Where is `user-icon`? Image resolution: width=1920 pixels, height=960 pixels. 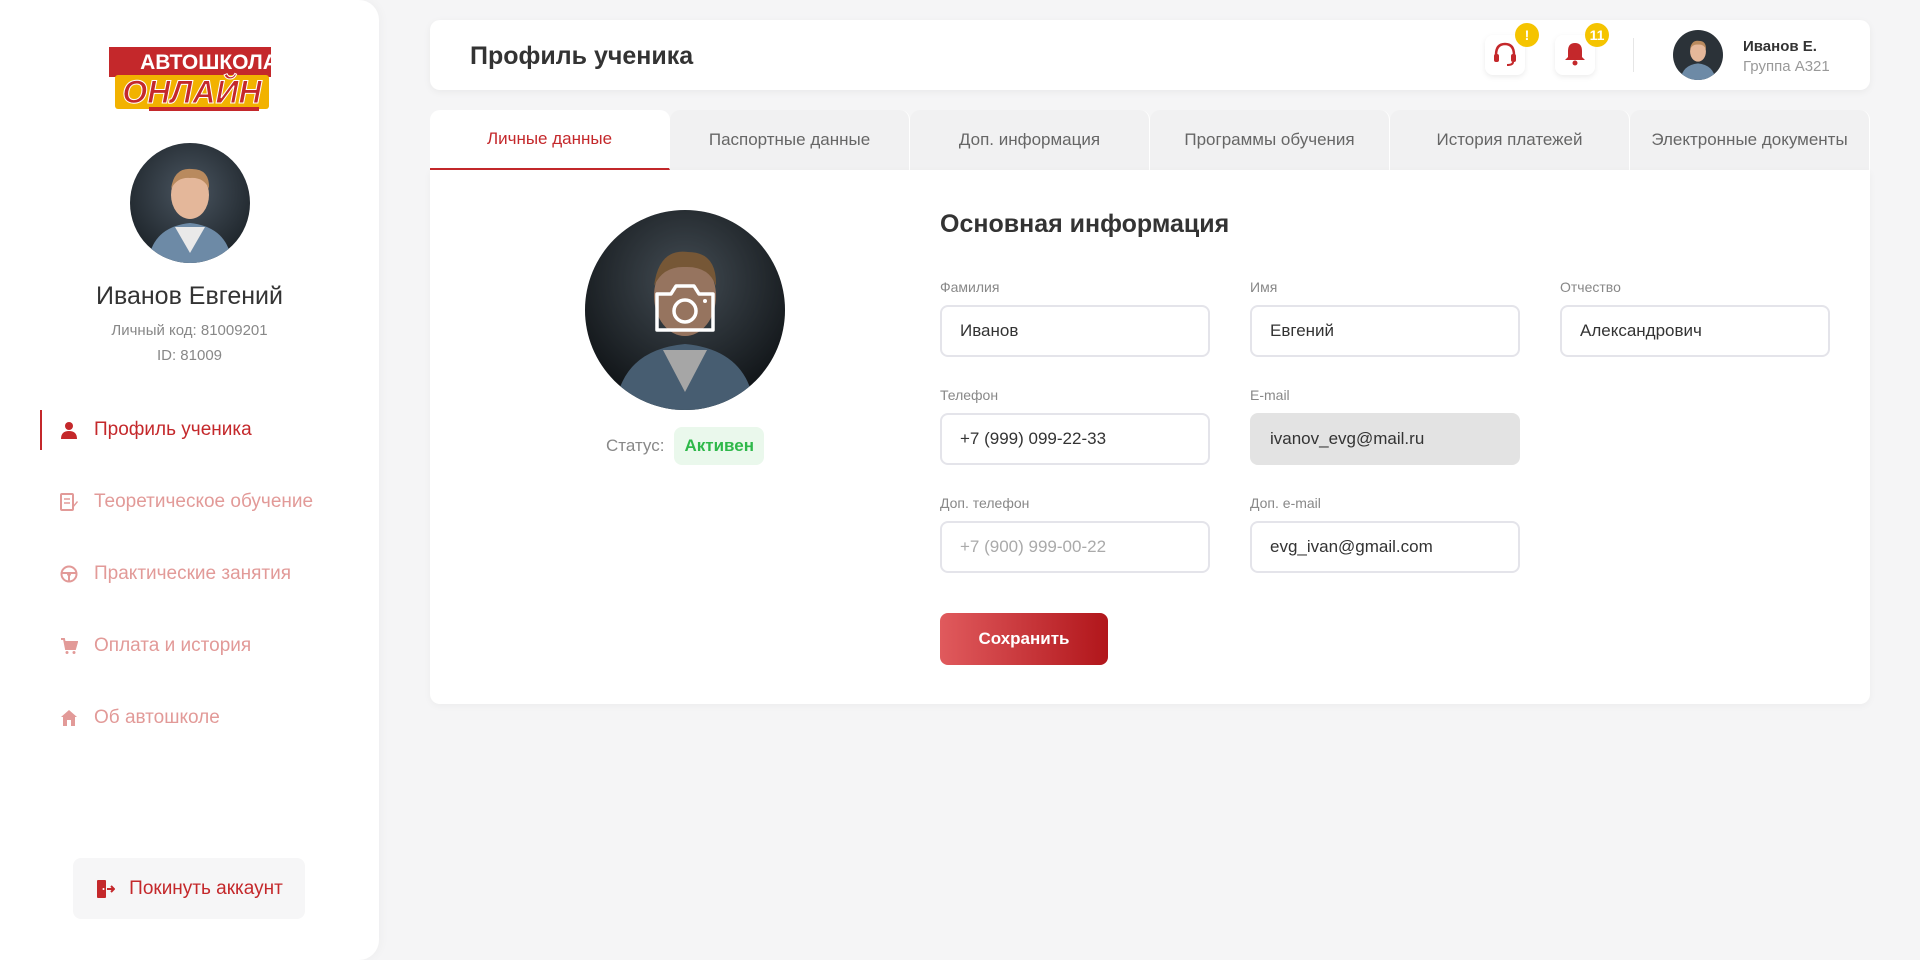
user-icon is located at coordinates (69, 430).